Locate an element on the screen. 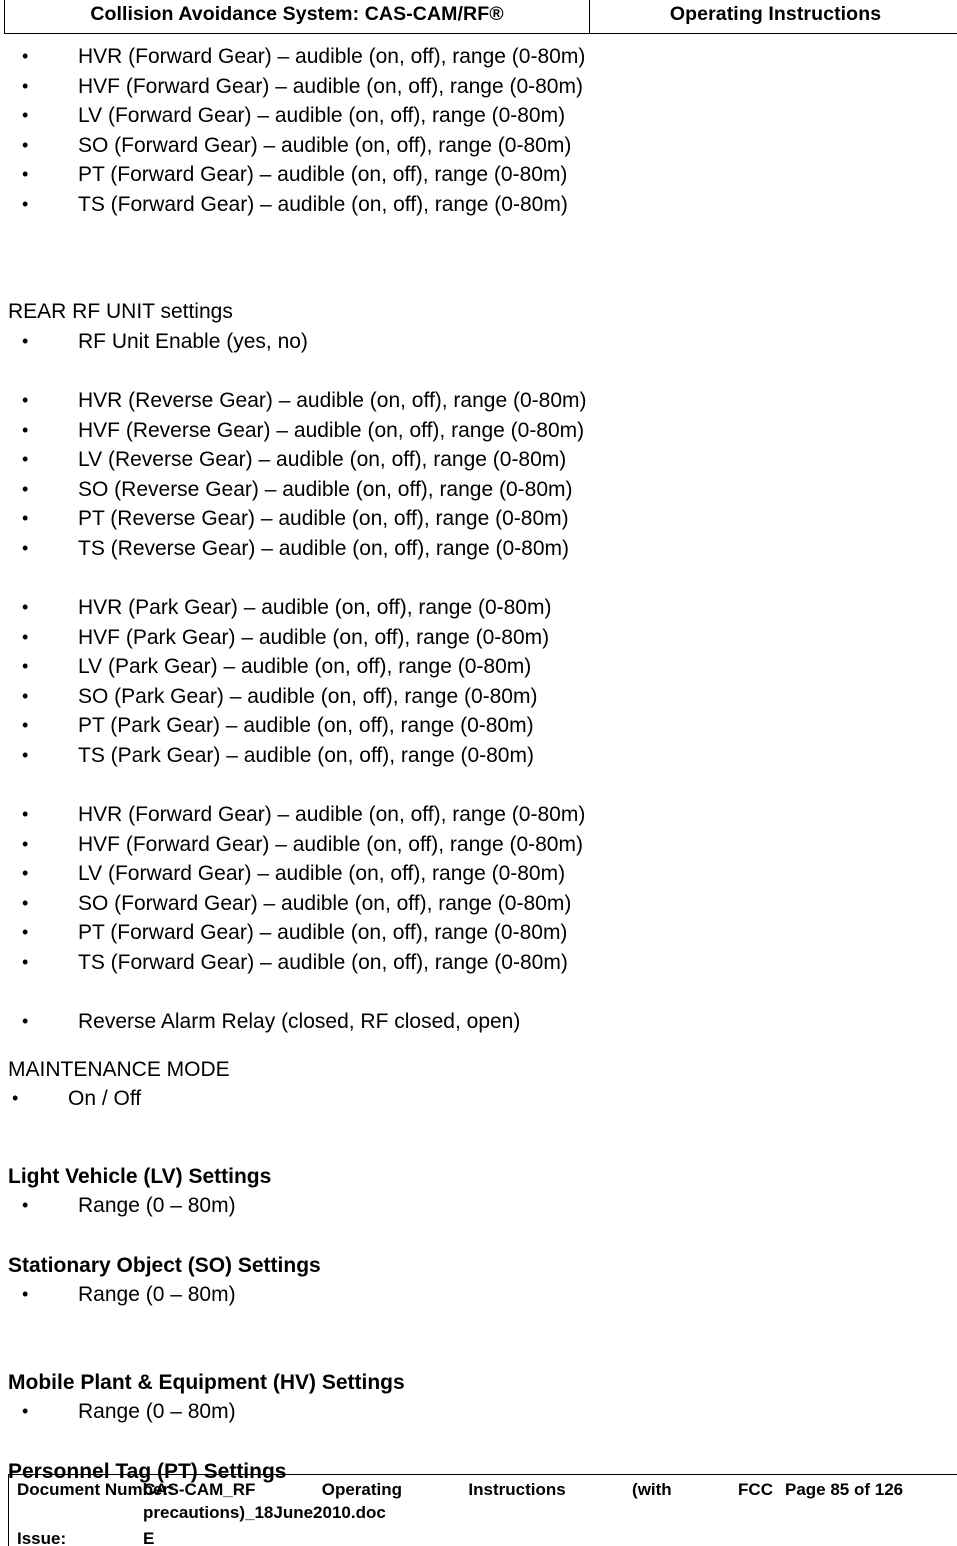 The width and height of the screenshot is (957, 1546). footer-document-number-label: Document Number: is located at coordinates (96, 1489).